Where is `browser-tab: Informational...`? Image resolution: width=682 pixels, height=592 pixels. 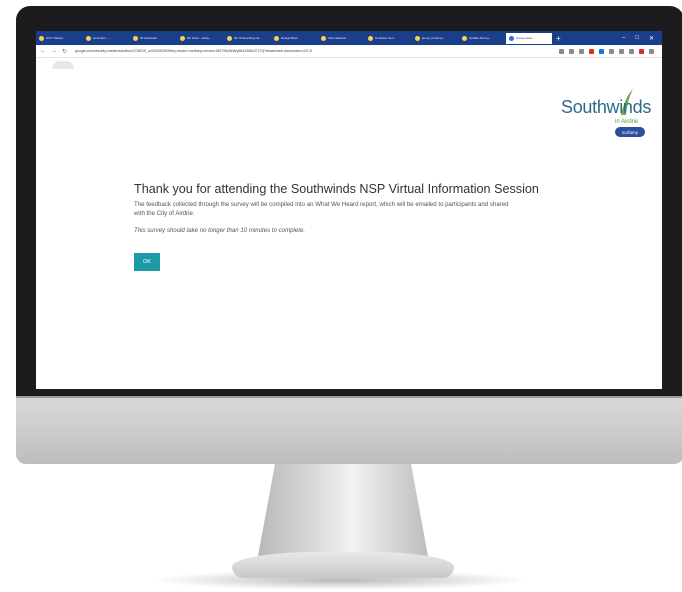
browser-tab: Informational... is located at coordinates (341, 38).